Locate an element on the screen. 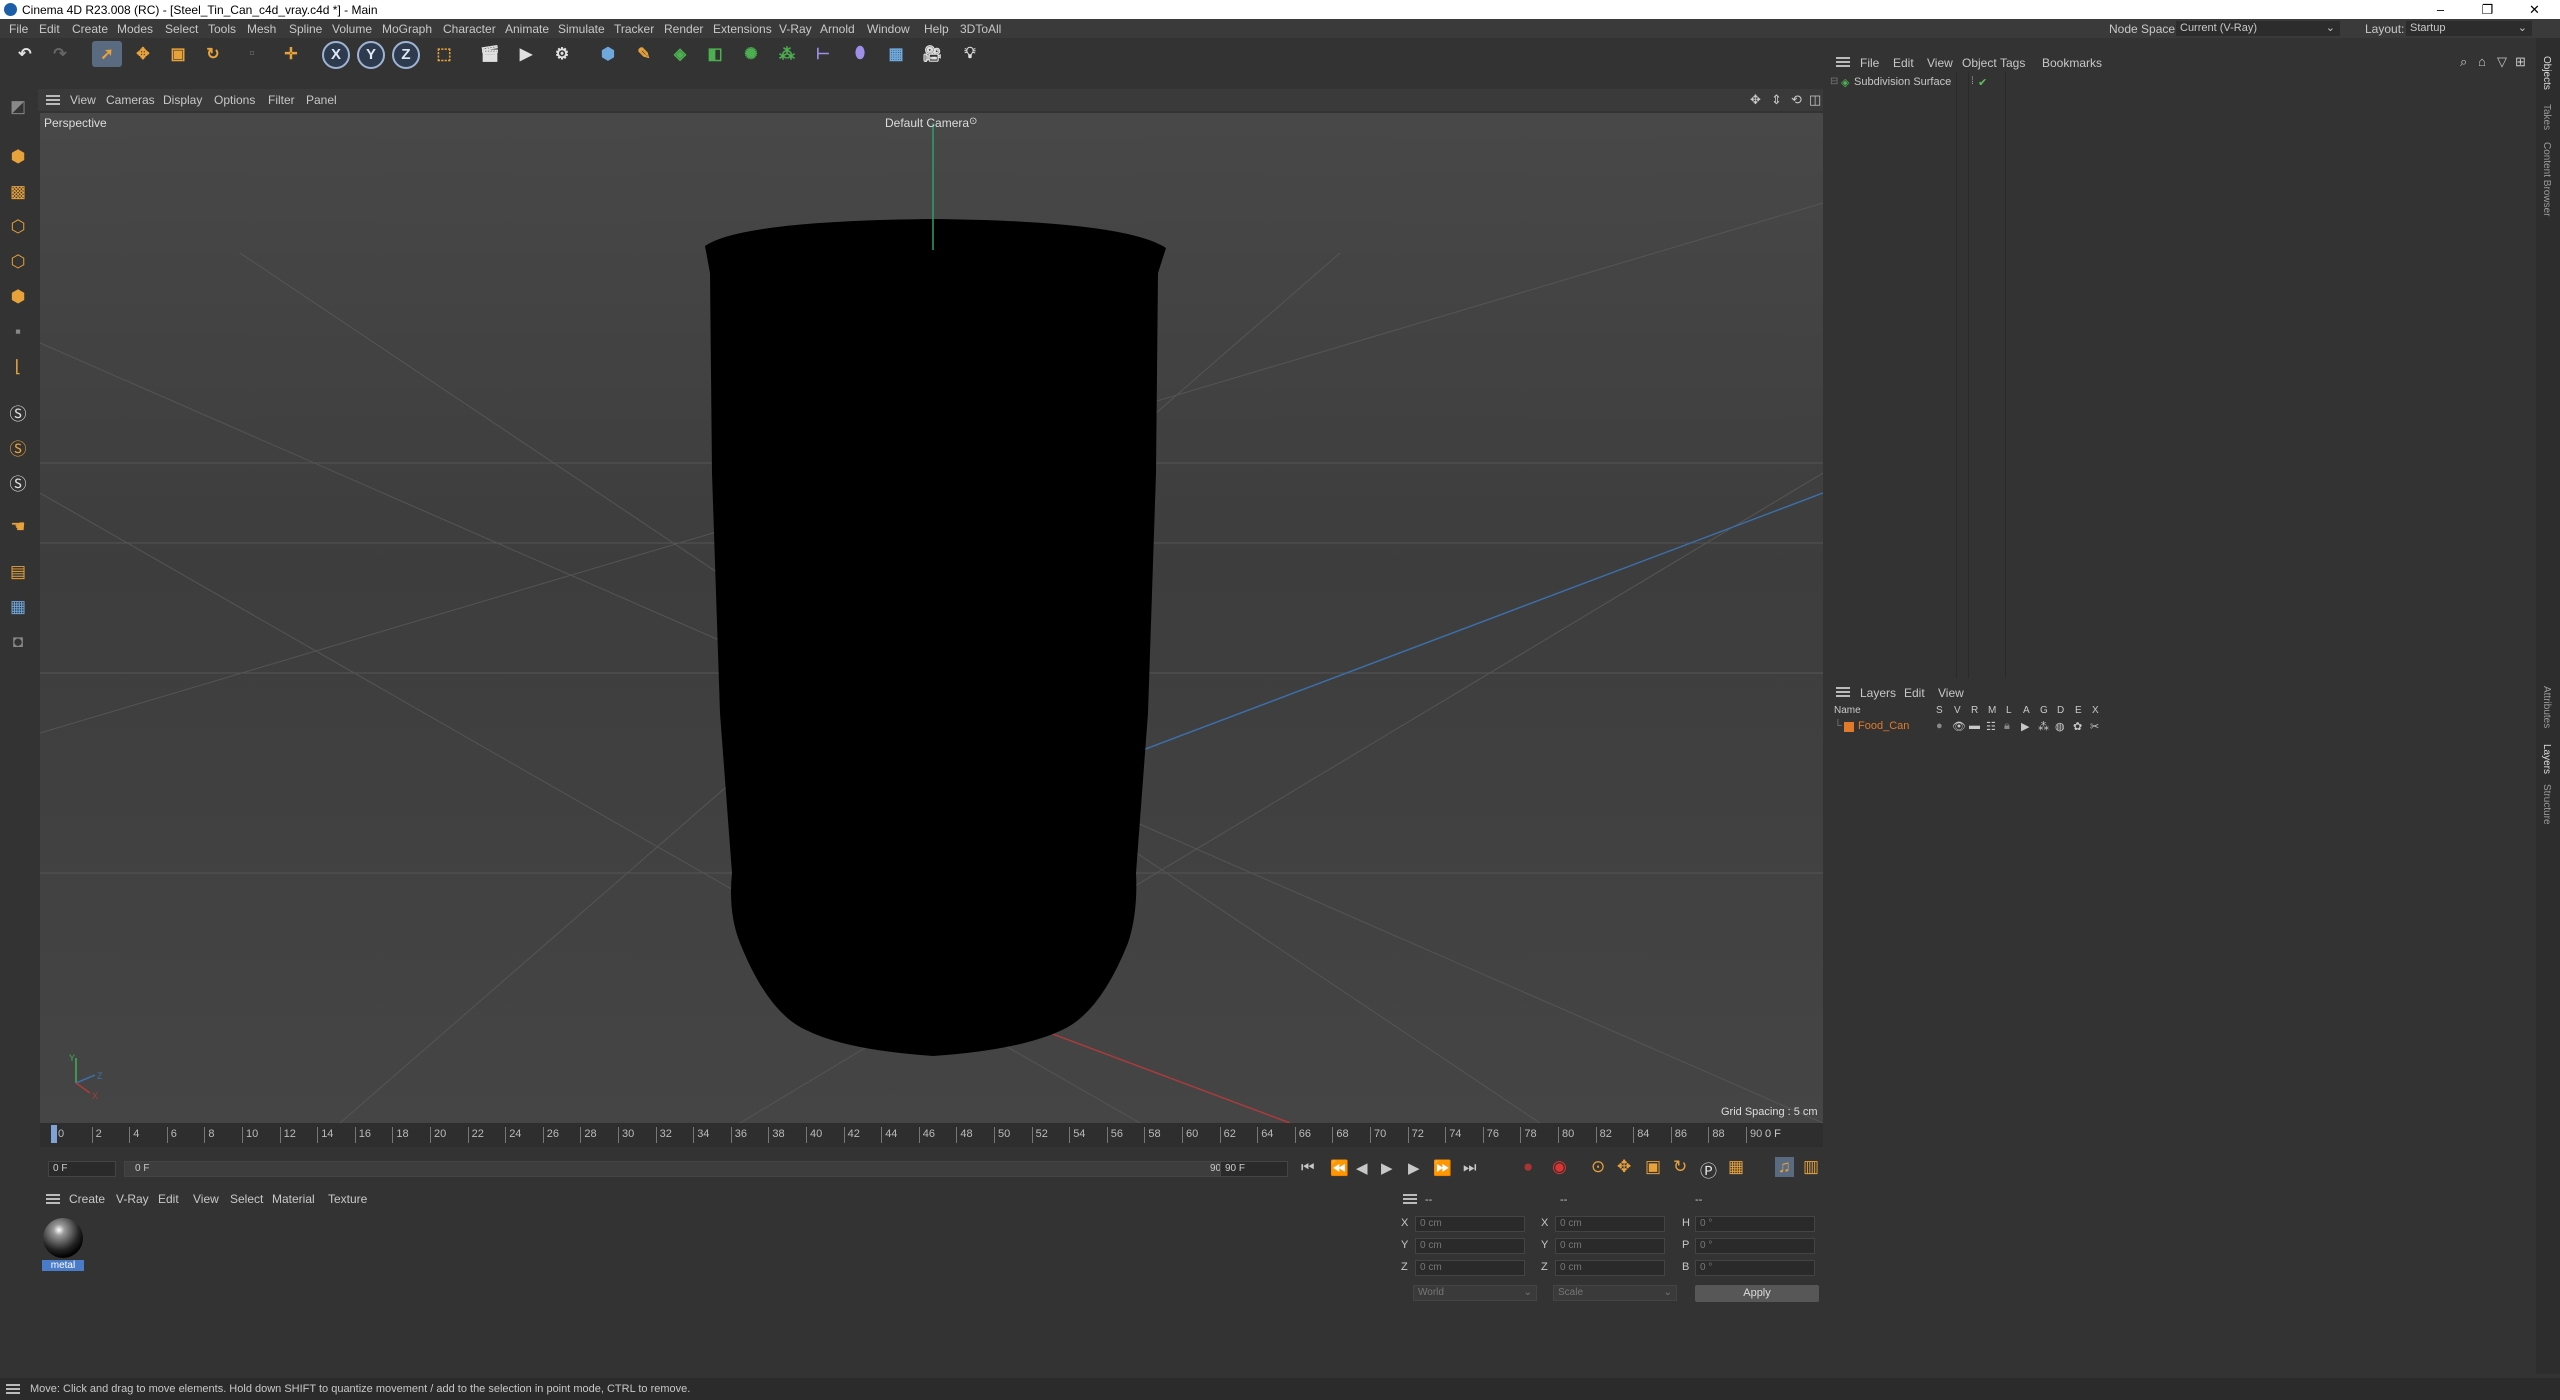  model-mode-icon: ⬢ is located at coordinates (18, 157).